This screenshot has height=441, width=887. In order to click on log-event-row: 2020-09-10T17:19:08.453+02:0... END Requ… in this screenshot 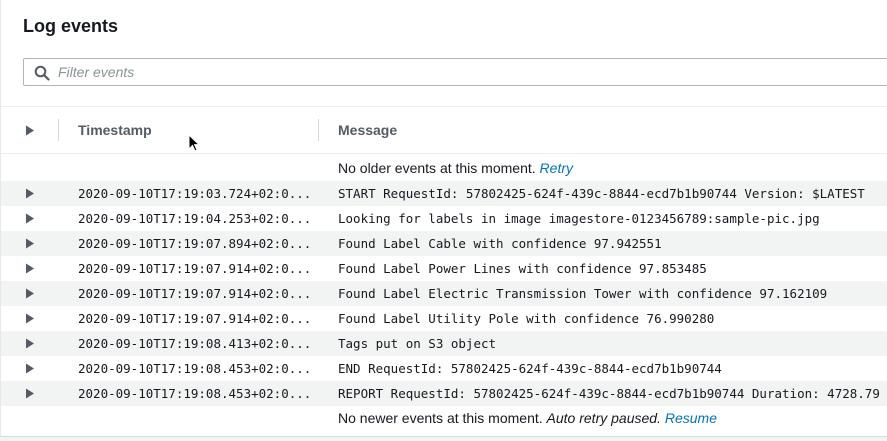, I will do `click(444, 368)`.